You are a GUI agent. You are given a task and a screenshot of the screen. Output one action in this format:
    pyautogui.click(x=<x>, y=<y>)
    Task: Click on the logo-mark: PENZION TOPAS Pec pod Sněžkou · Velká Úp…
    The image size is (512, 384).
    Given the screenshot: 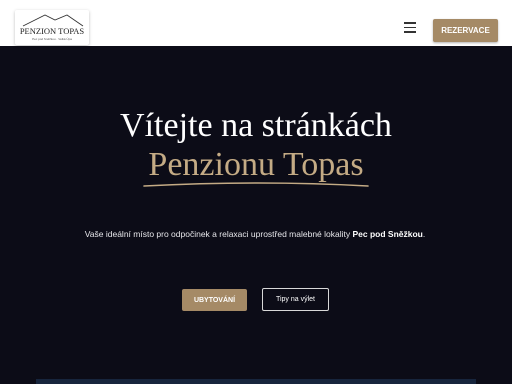 What is the action you would take?
    pyautogui.click(x=52, y=27)
    